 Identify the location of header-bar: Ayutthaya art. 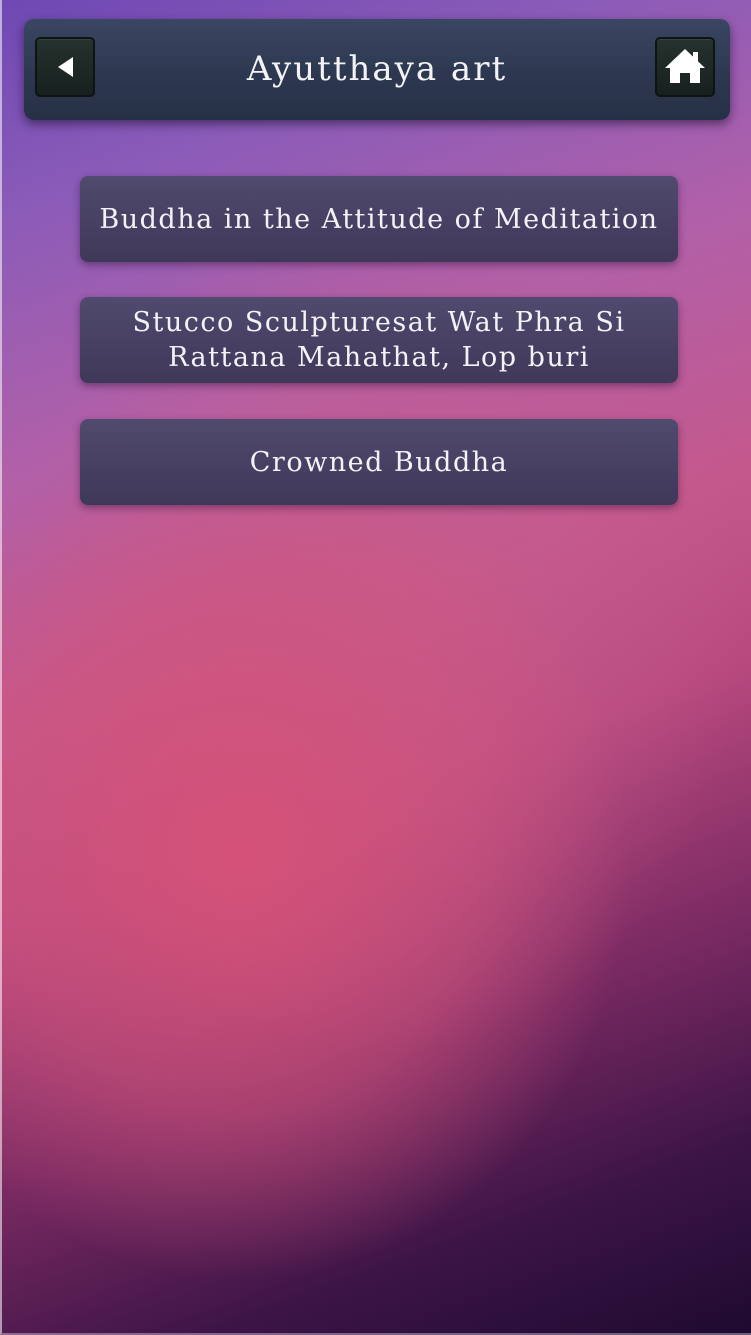
(377, 69).